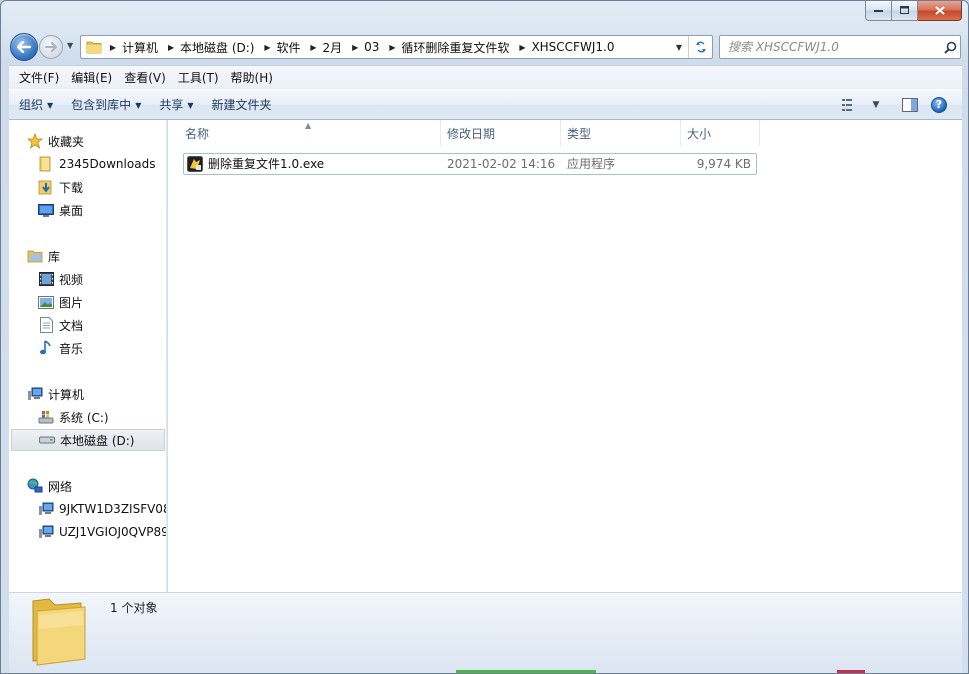  I want to click on menu-bar: 文件(F) 编辑(E) 查看(V) 工具(T) 帮助(H), so click(485, 77).